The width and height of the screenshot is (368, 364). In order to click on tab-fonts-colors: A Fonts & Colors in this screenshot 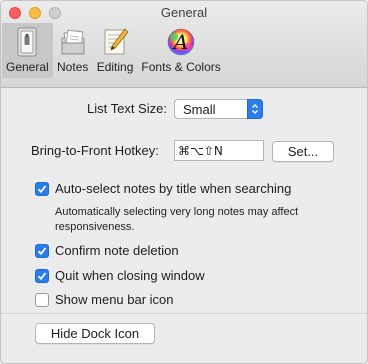, I will do `click(180, 50)`.